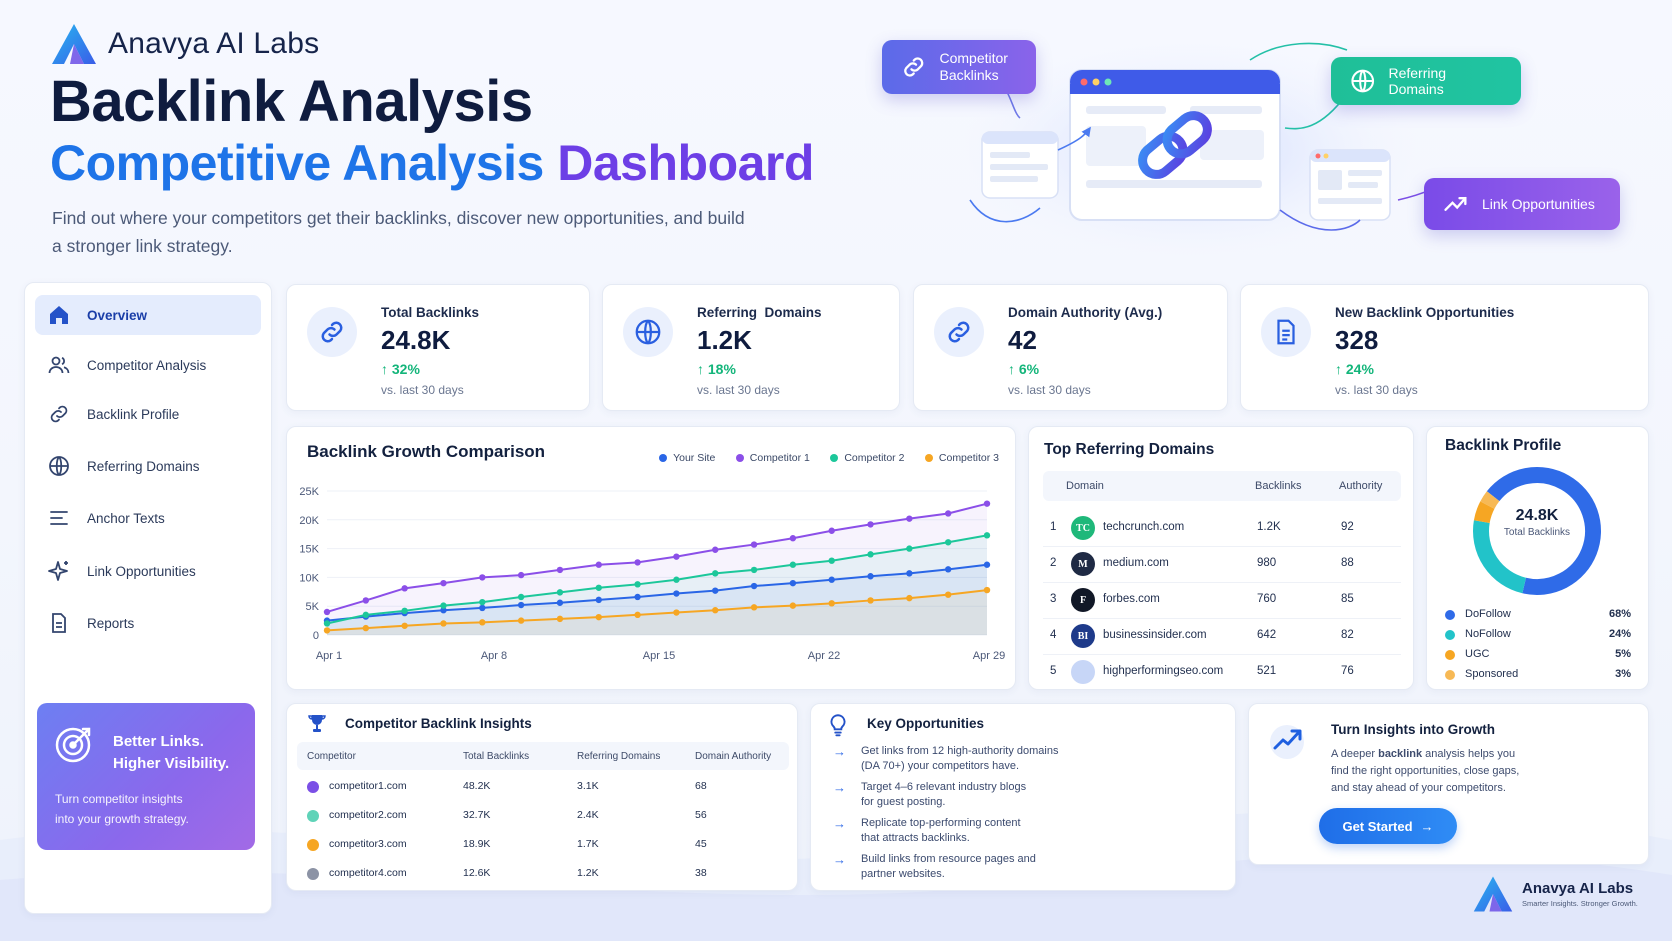  I want to click on sidebar-item-competitor-analysis: Competitor Analysis, so click(148, 365).